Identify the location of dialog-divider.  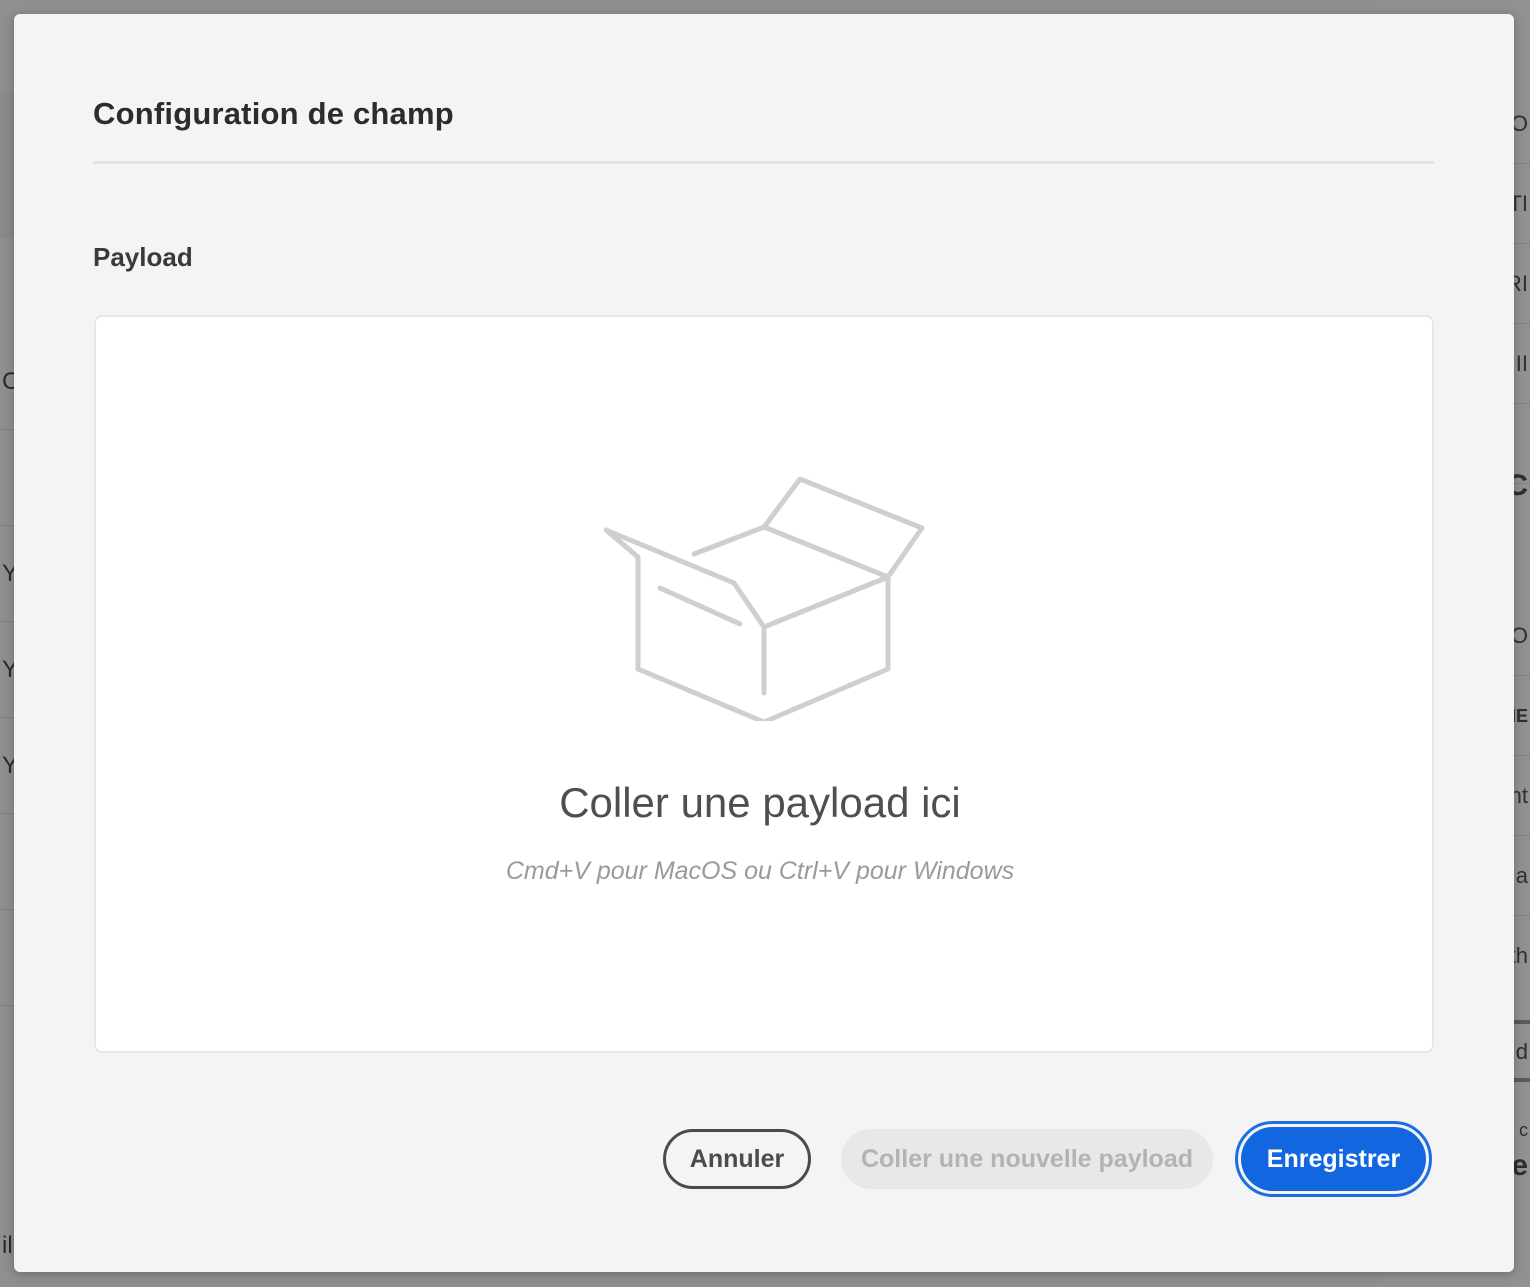
(763, 162).